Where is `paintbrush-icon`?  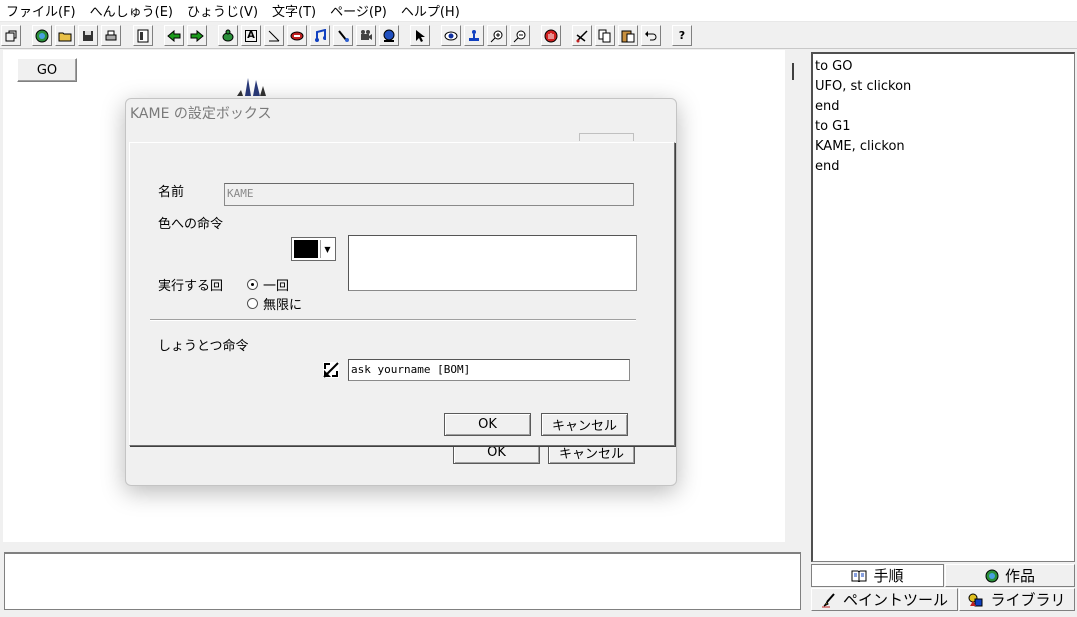
paintbrush-icon is located at coordinates (829, 600).